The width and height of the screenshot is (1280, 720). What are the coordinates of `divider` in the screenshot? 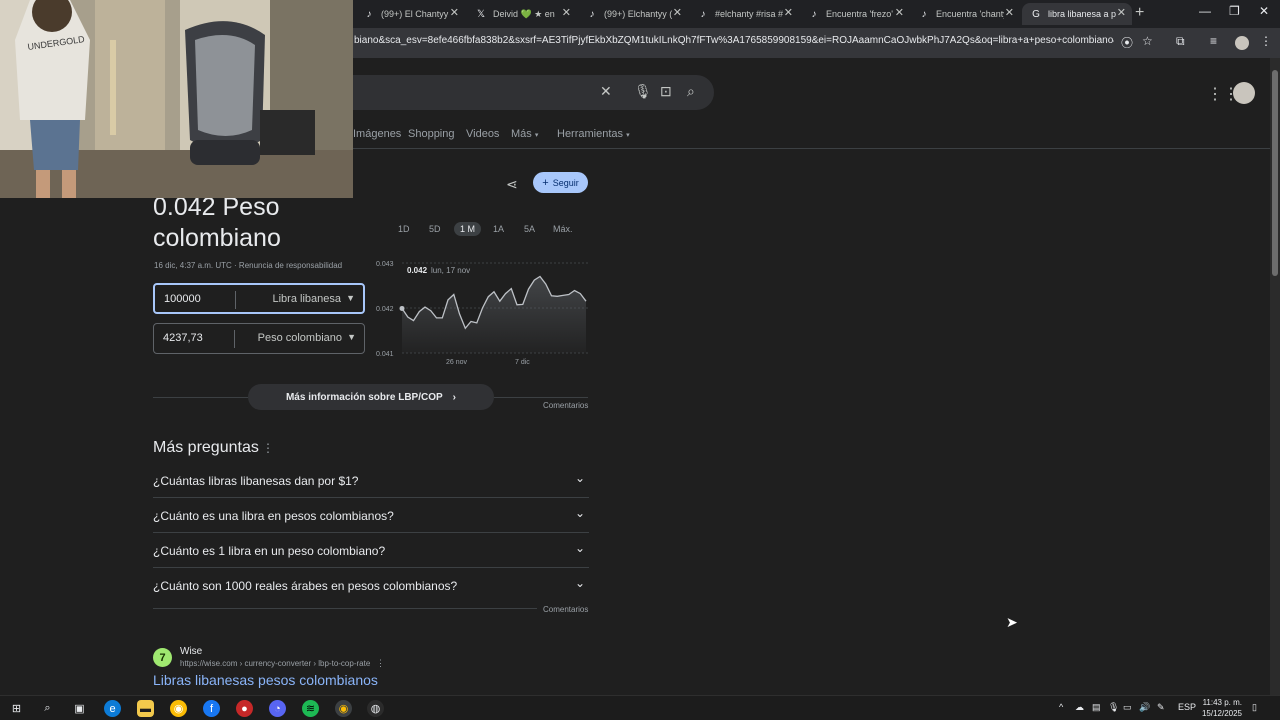 It's located at (345, 608).